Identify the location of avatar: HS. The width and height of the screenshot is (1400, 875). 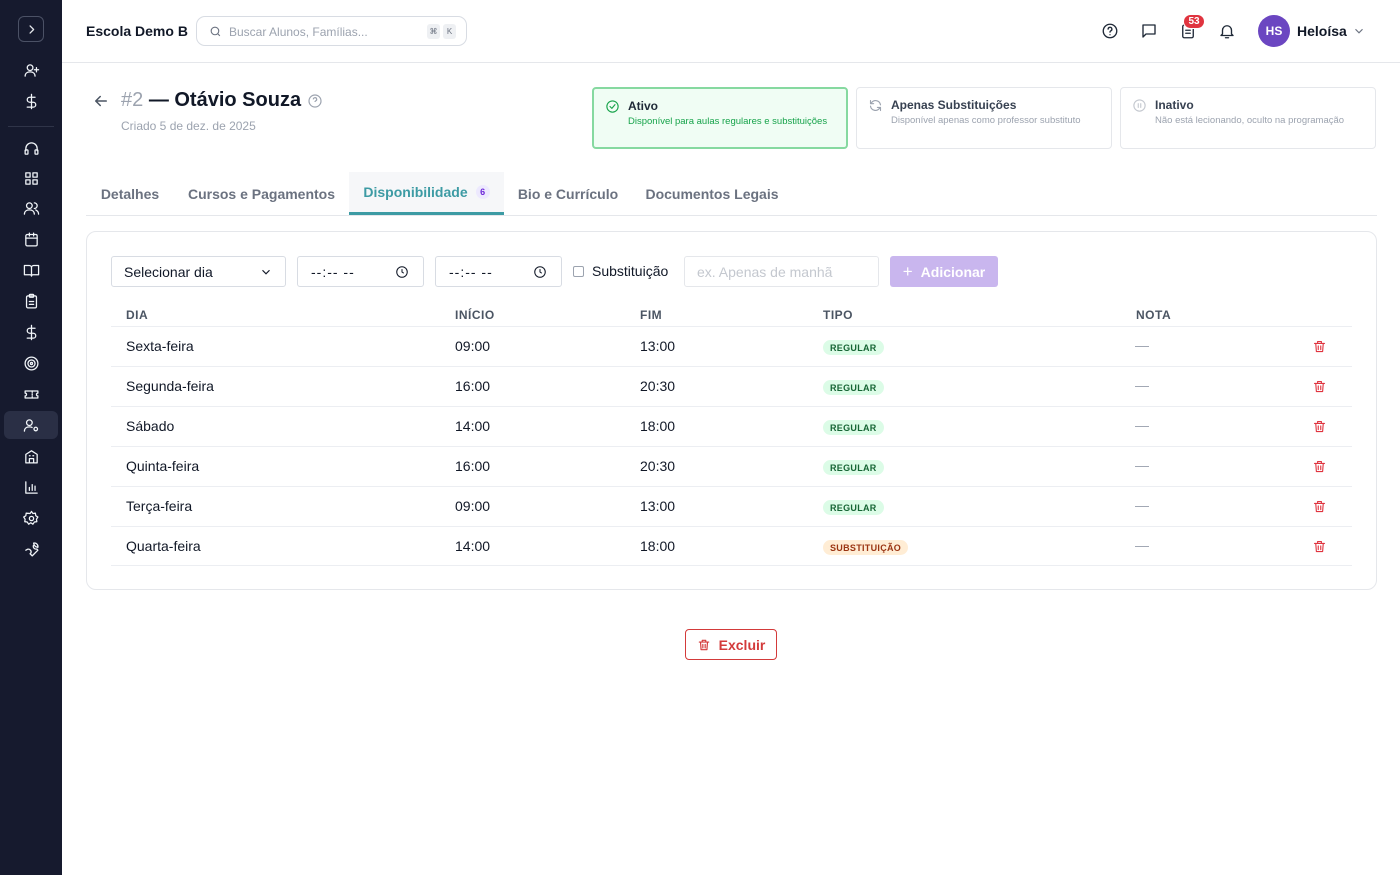
(1274, 31).